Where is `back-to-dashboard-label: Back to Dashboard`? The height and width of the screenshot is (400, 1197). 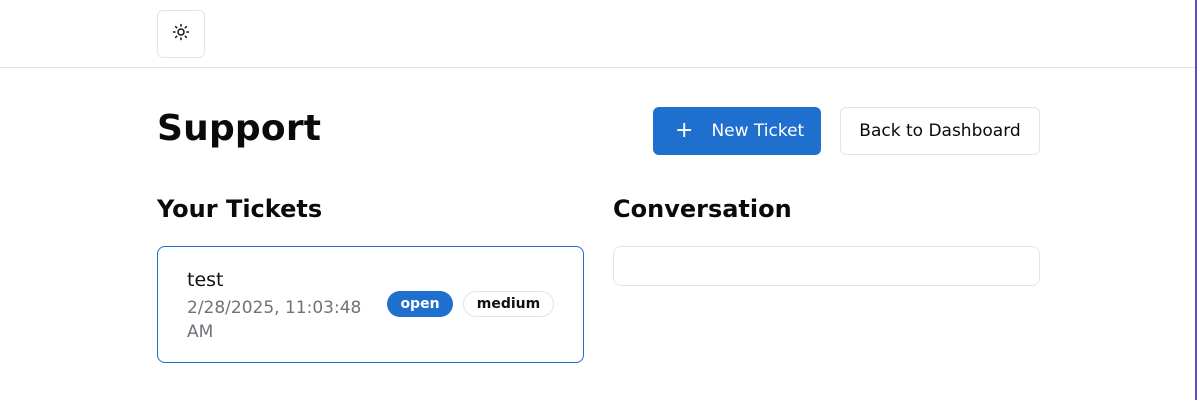 back-to-dashboard-label: Back to Dashboard is located at coordinates (940, 131).